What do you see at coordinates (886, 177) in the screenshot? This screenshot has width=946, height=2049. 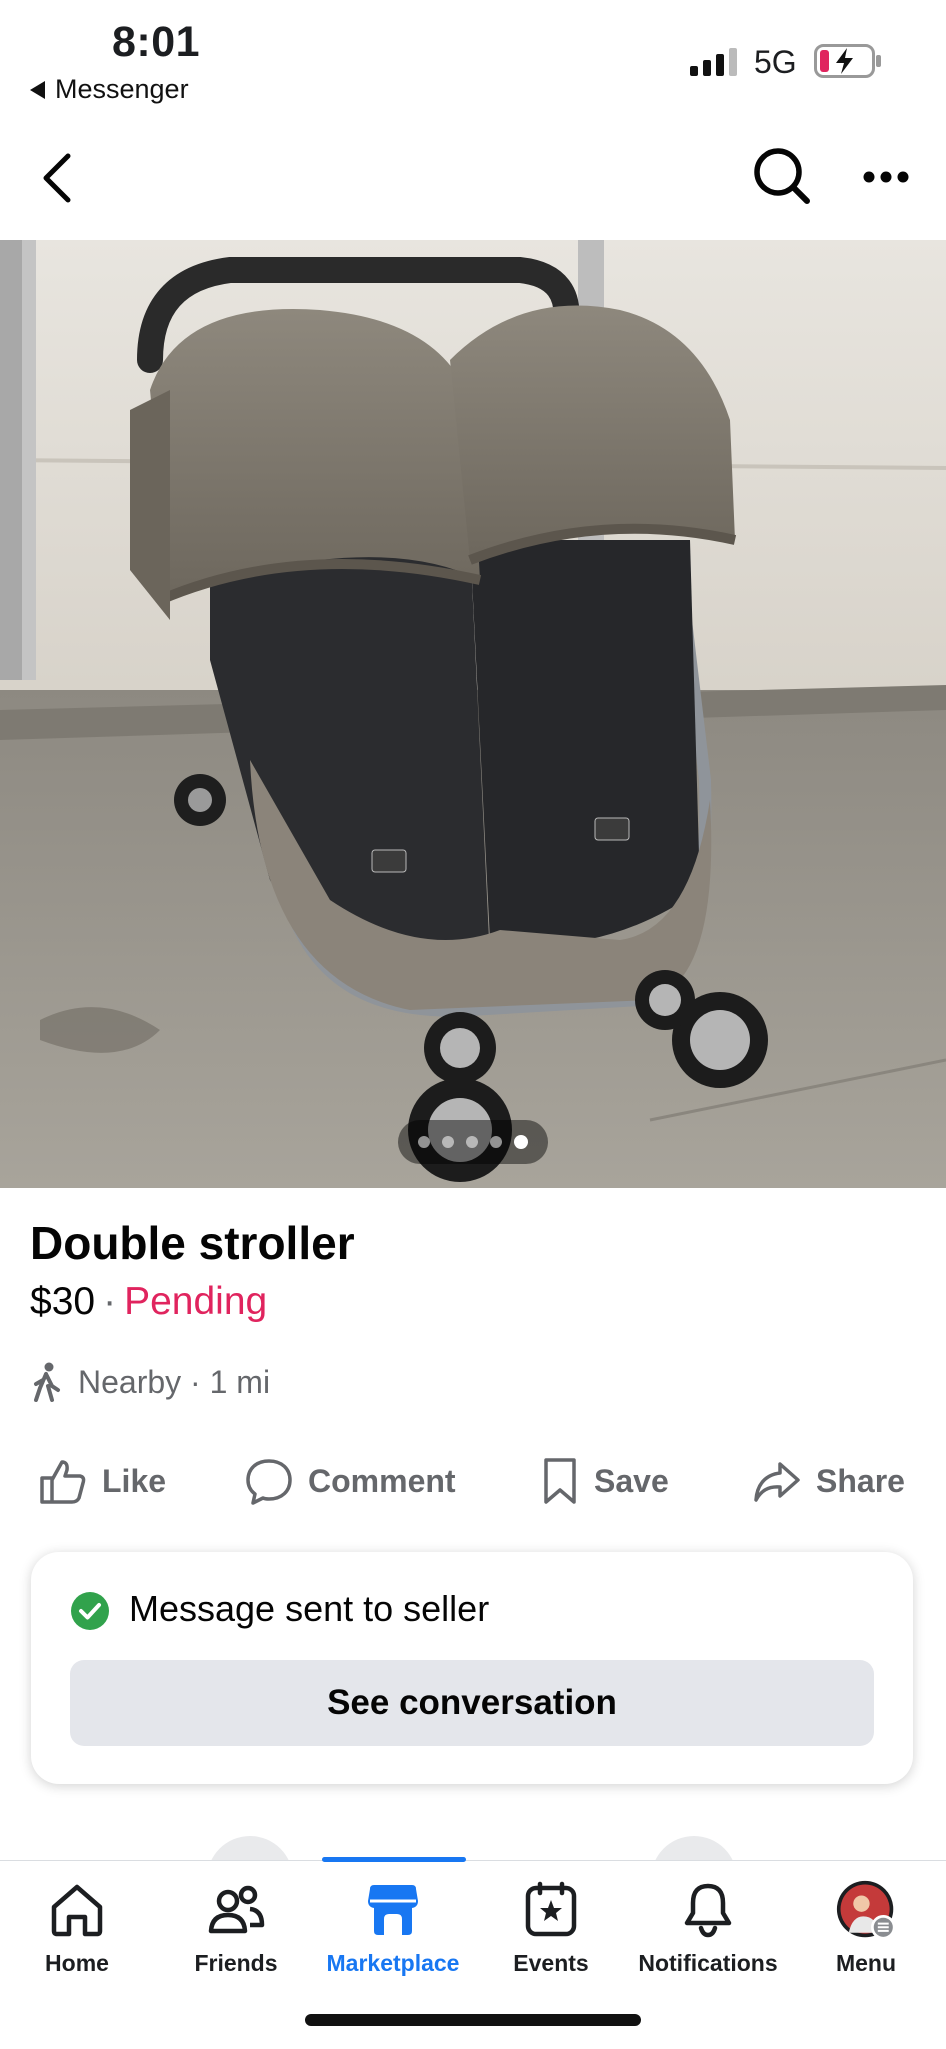 I see `more-options-icon` at bounding box center [886, 177].